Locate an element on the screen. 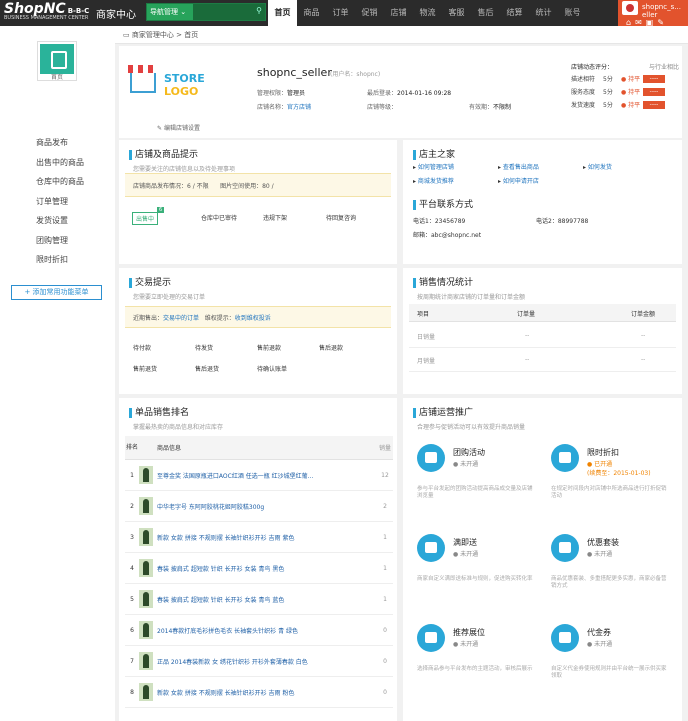  promo-voucher: 代金券 ● 未开通 自定义代金券使用规则并由平台统一展示供买家领取 is located at coordinates (608, 659).